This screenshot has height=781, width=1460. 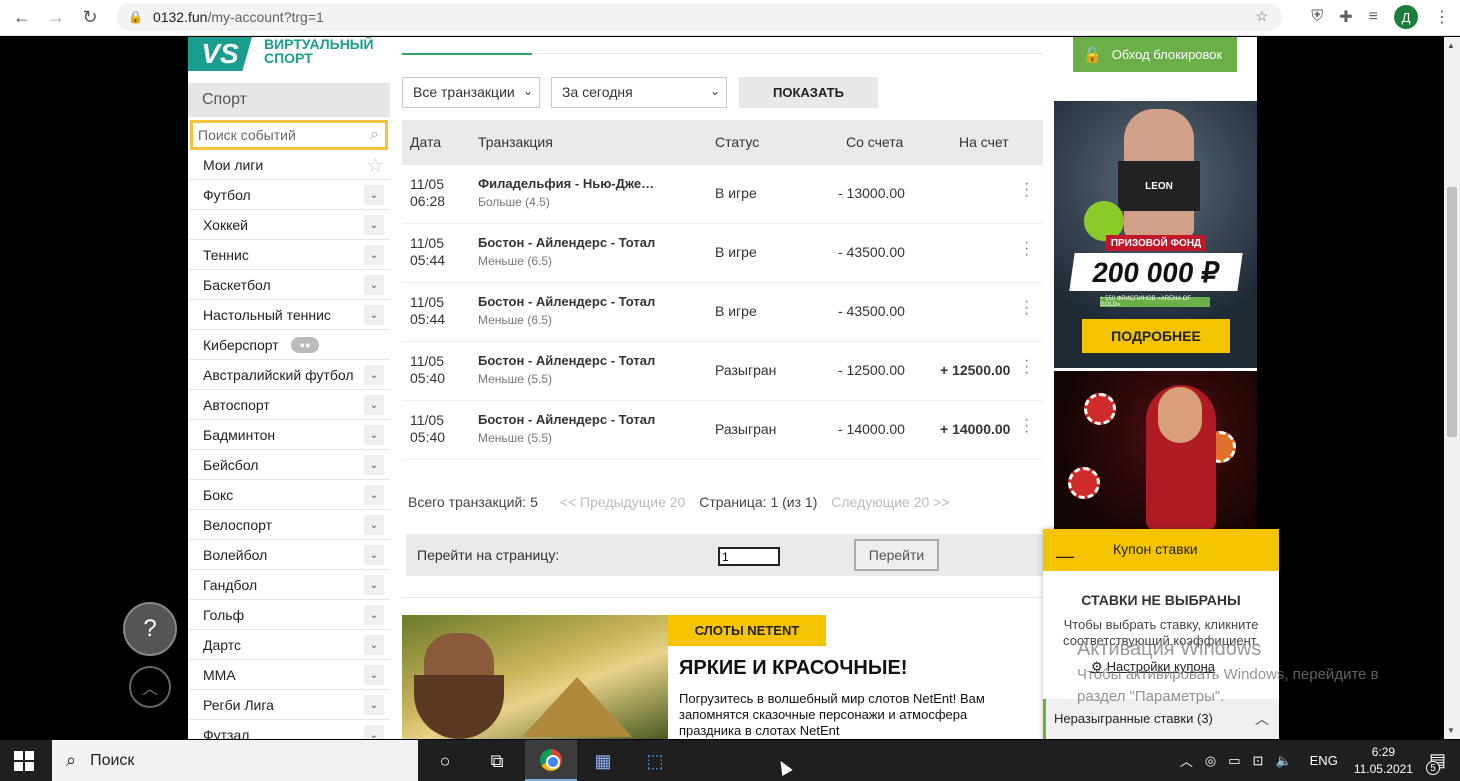 What do you see at coordinates (1161, 550) in the screenshot?
I see `coupon-header: — Купон ставки` at bounding box center [1161, 550].